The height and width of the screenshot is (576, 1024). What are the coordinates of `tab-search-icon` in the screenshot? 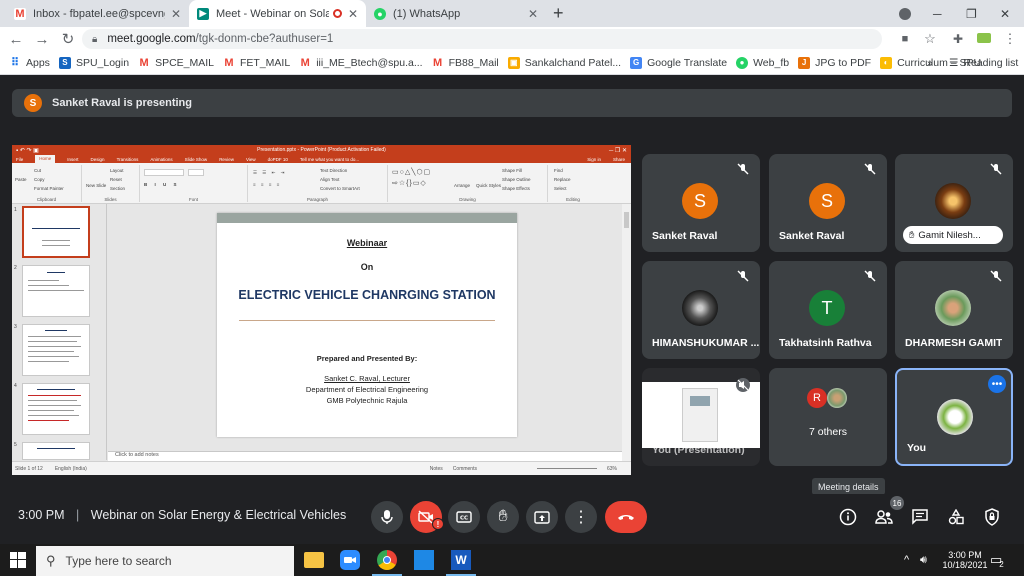 It's located at (905, 13).